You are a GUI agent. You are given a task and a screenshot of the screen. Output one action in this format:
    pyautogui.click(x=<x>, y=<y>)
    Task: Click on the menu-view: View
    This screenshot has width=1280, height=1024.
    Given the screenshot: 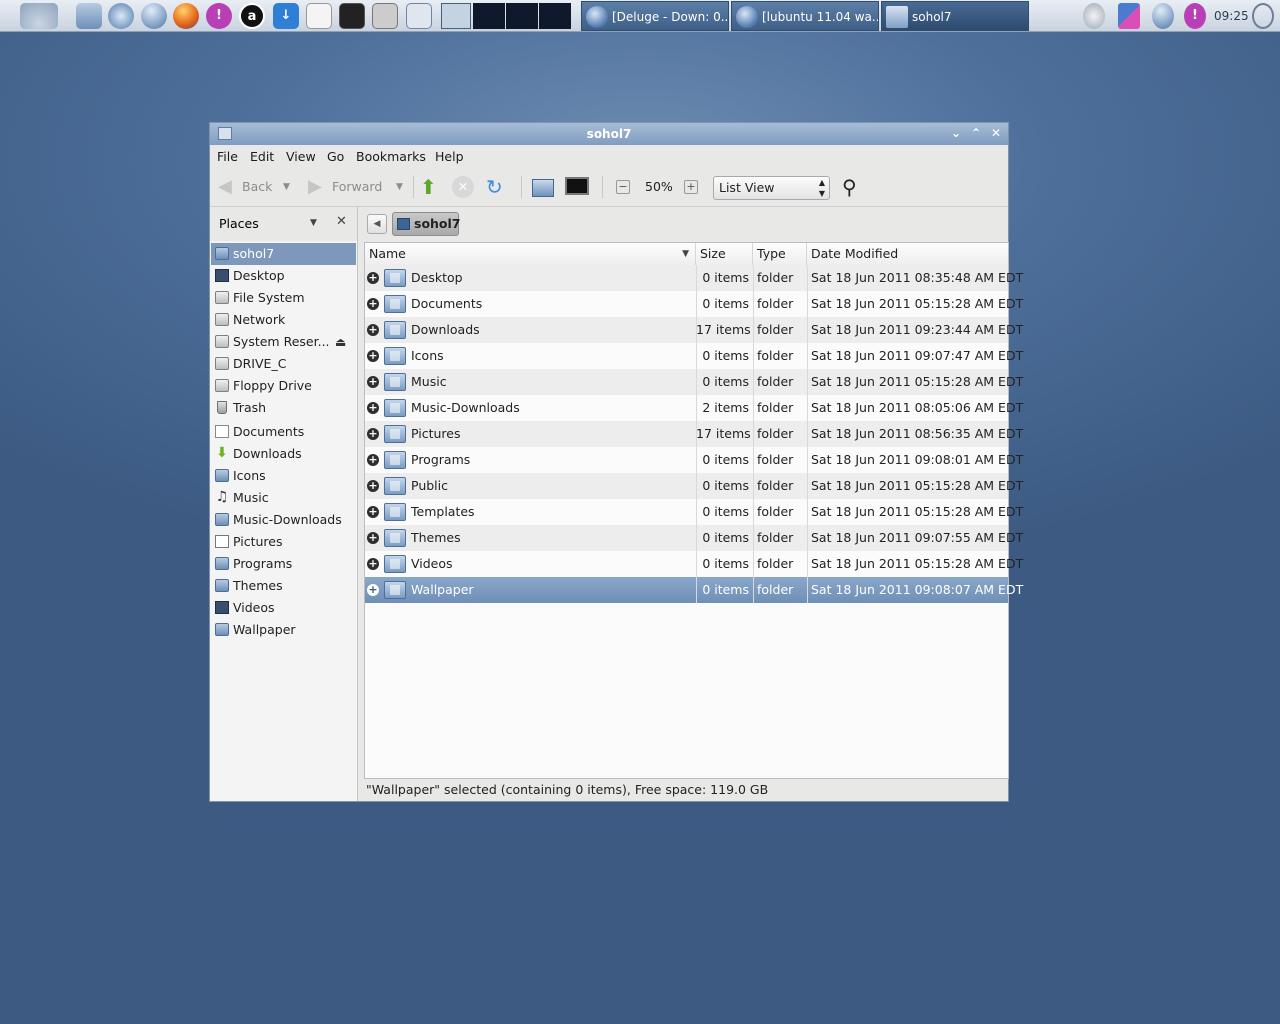 What is the action you would take?
    pyautogui.click(x=301, y=156)
    